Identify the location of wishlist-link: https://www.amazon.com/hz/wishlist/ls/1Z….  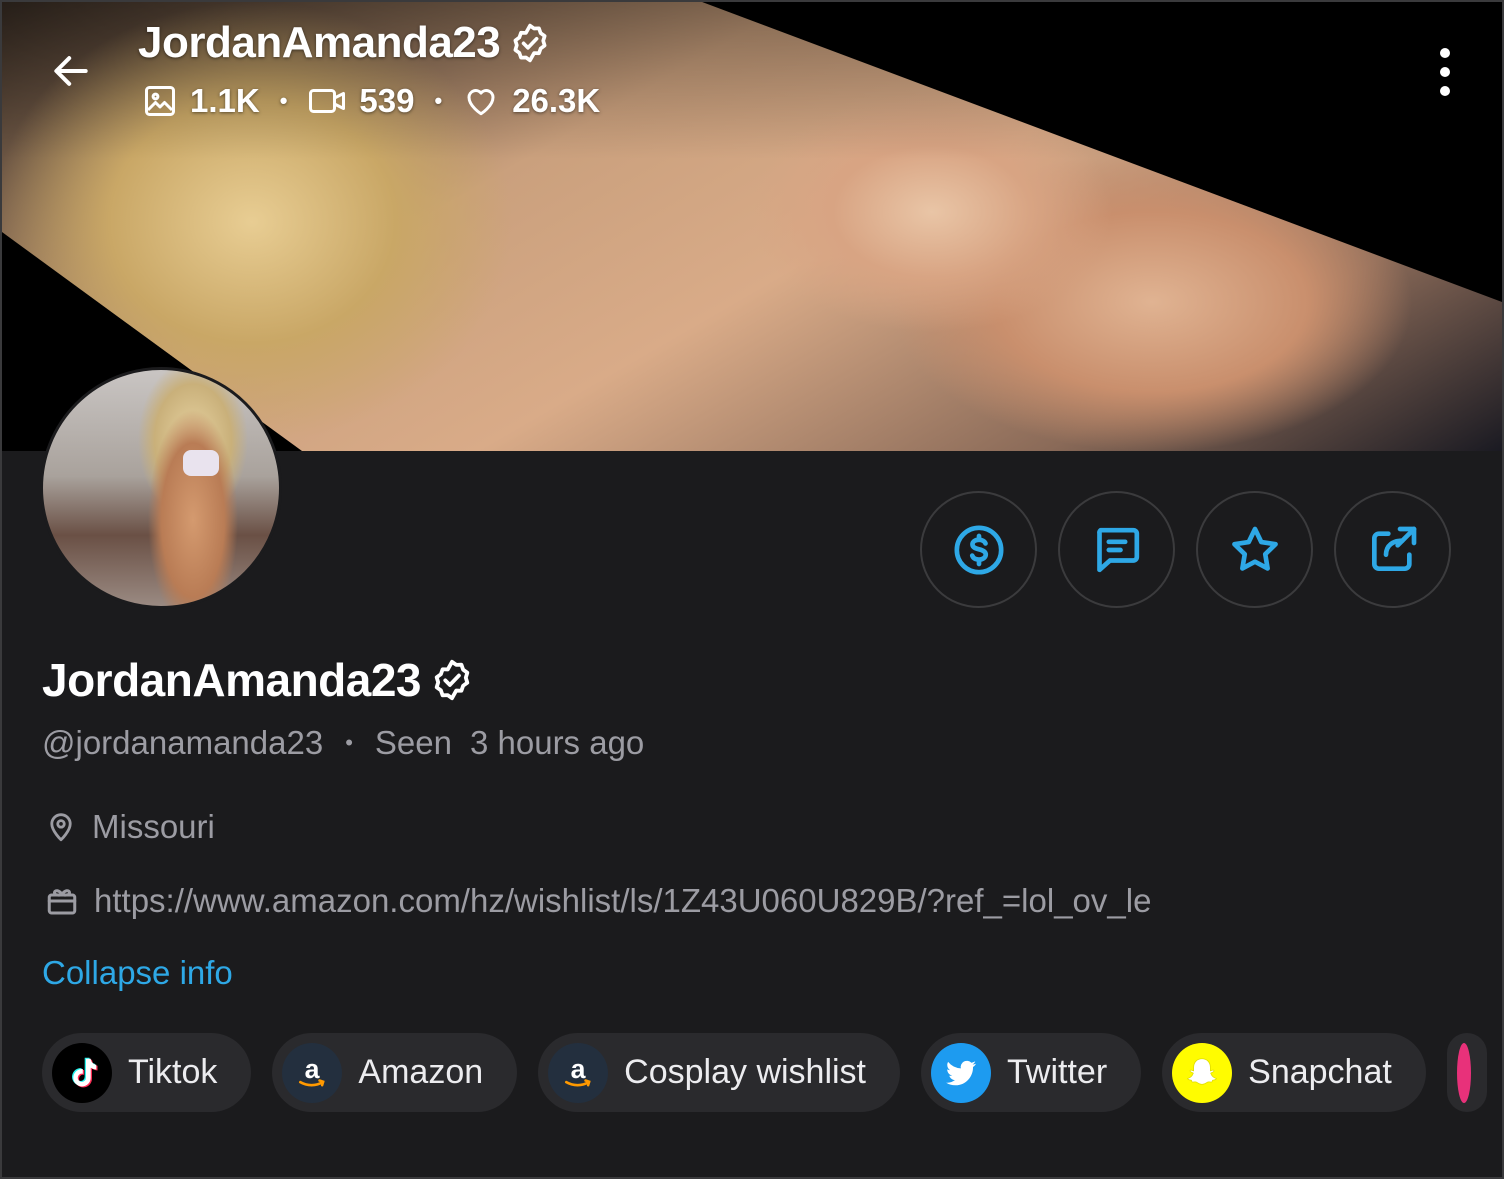
(622, 901).